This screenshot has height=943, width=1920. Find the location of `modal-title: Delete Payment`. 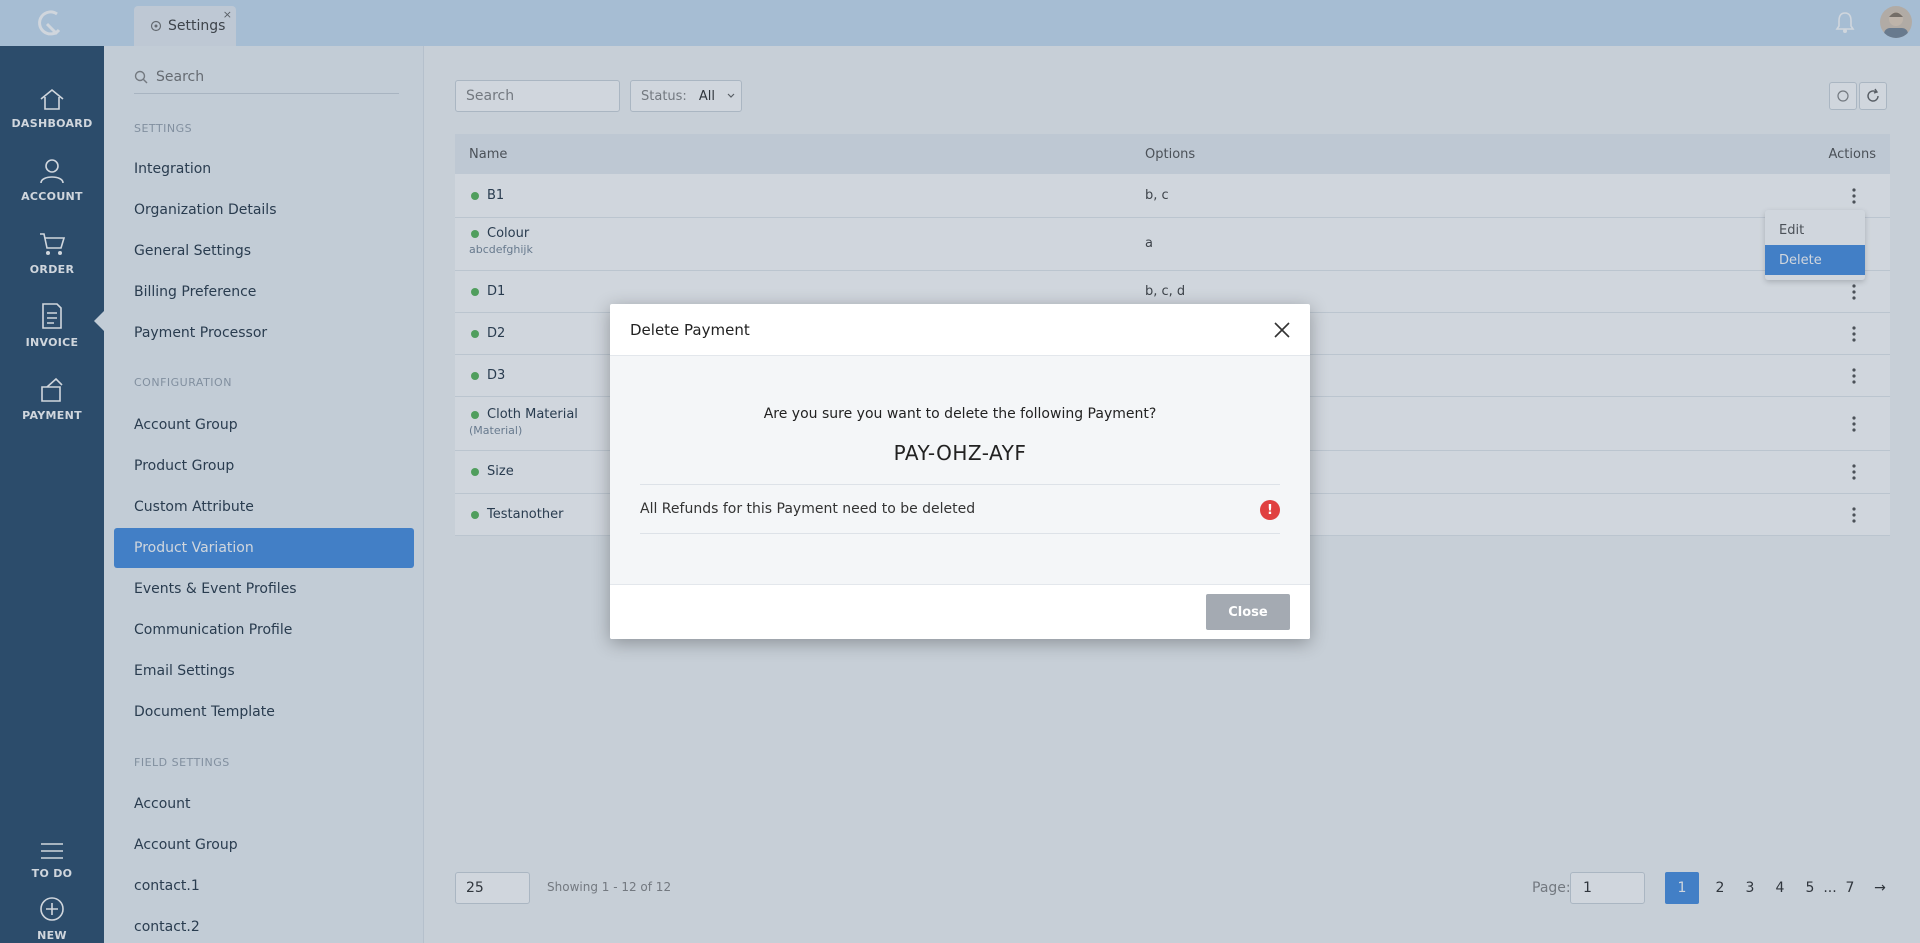

modal-title: Delete Payment is located at coordinates (690, 329).